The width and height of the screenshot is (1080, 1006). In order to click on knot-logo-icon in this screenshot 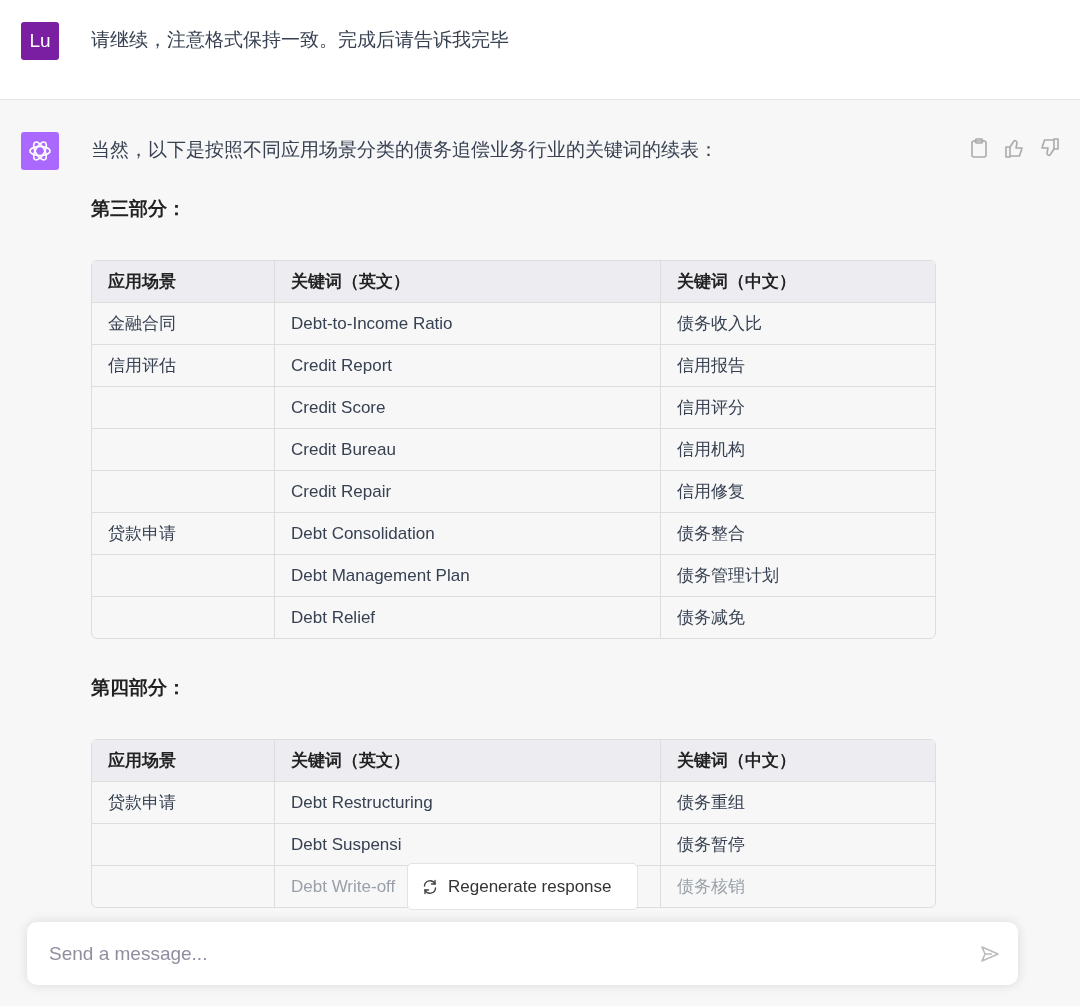, I will do `click(40, 151)`.